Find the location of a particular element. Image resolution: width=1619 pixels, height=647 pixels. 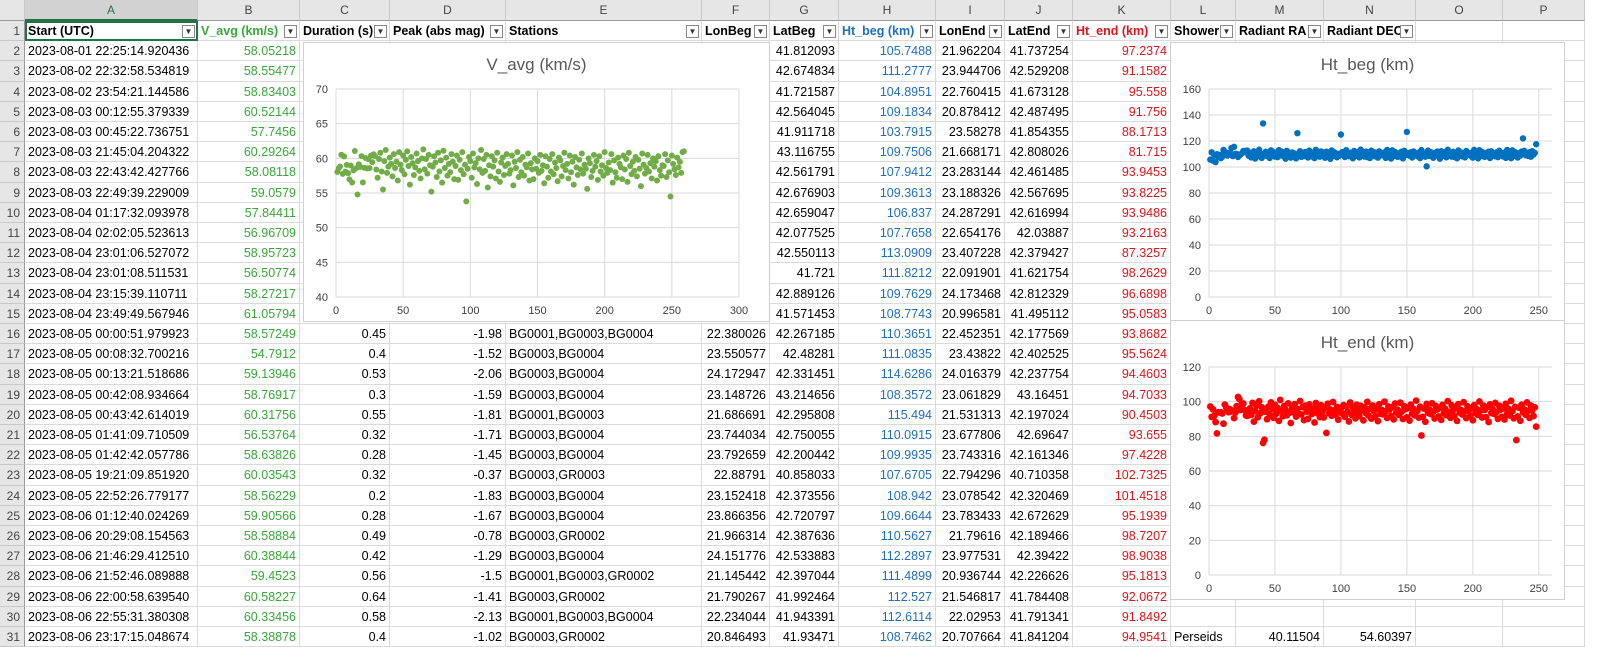

row-header: 20 is located at coordinates (12, 414).